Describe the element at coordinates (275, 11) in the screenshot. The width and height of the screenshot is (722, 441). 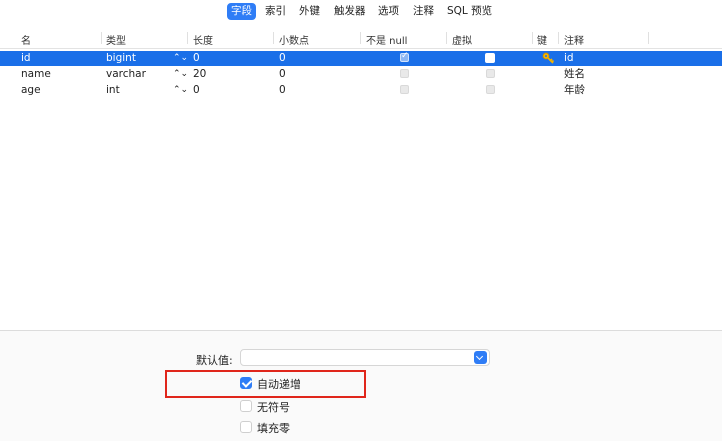
I see `tab-indexes: 索引` at that location.